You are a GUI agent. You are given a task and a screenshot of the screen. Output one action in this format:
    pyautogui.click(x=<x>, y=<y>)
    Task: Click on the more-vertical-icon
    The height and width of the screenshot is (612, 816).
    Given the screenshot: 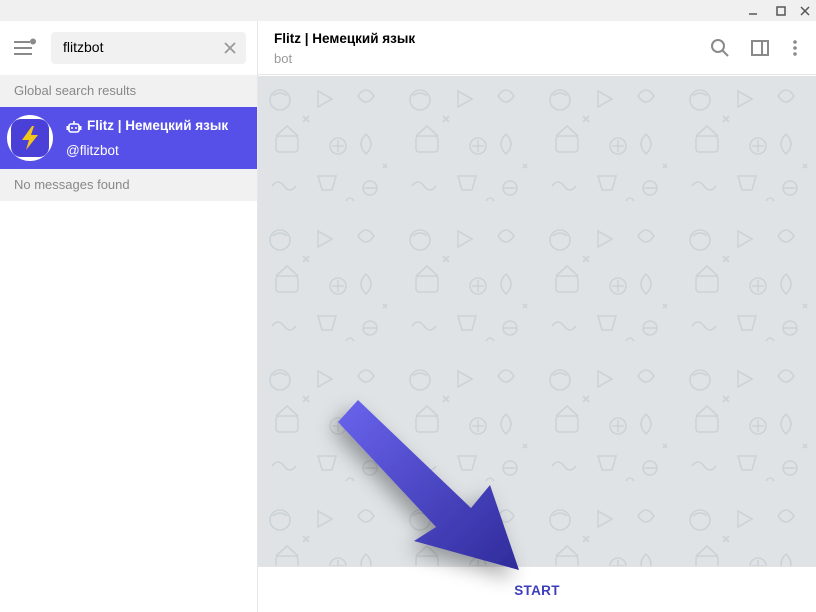 What is the action you would take?
    pyautogui.click(x=795, y=48)
    